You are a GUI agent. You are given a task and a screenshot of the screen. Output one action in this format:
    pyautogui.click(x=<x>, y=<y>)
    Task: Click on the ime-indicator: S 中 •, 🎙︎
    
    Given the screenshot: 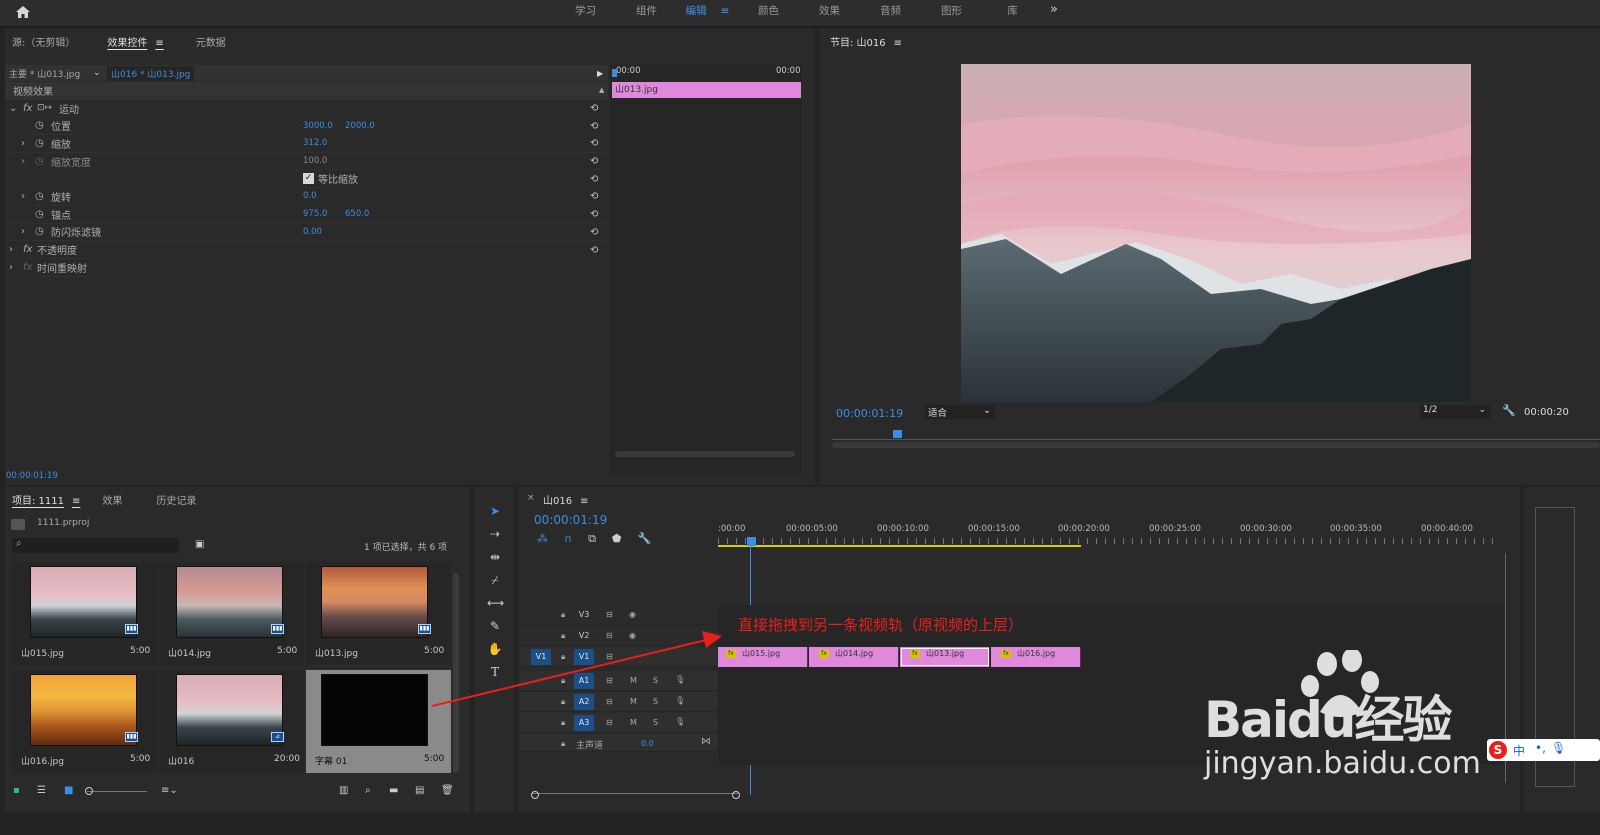 What is the action you would take?
    pyautogui.click(x=1543, y=750)
    